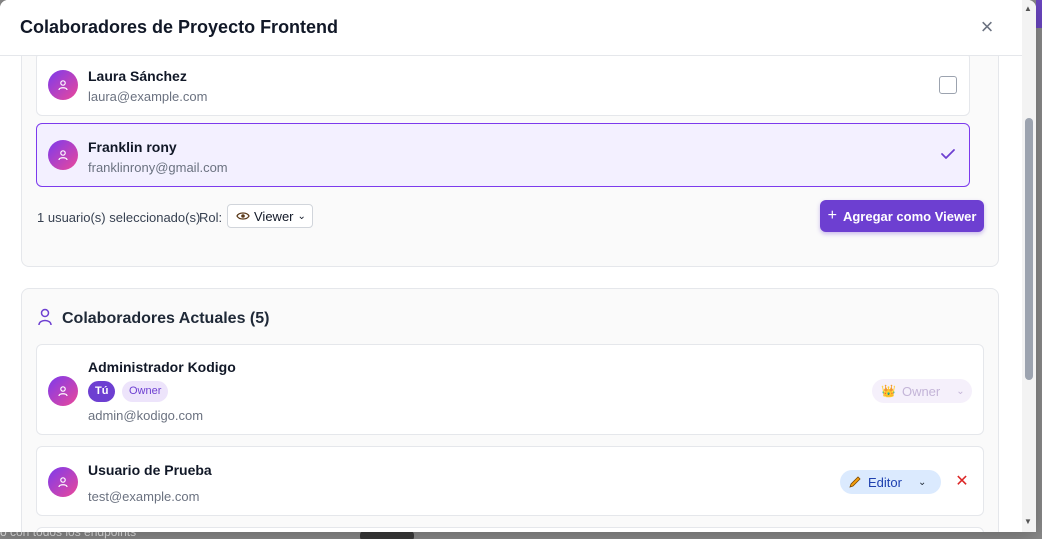  I want to click on modal-title: Colaboradores de Proyecto Frontend, so click(179, 27).